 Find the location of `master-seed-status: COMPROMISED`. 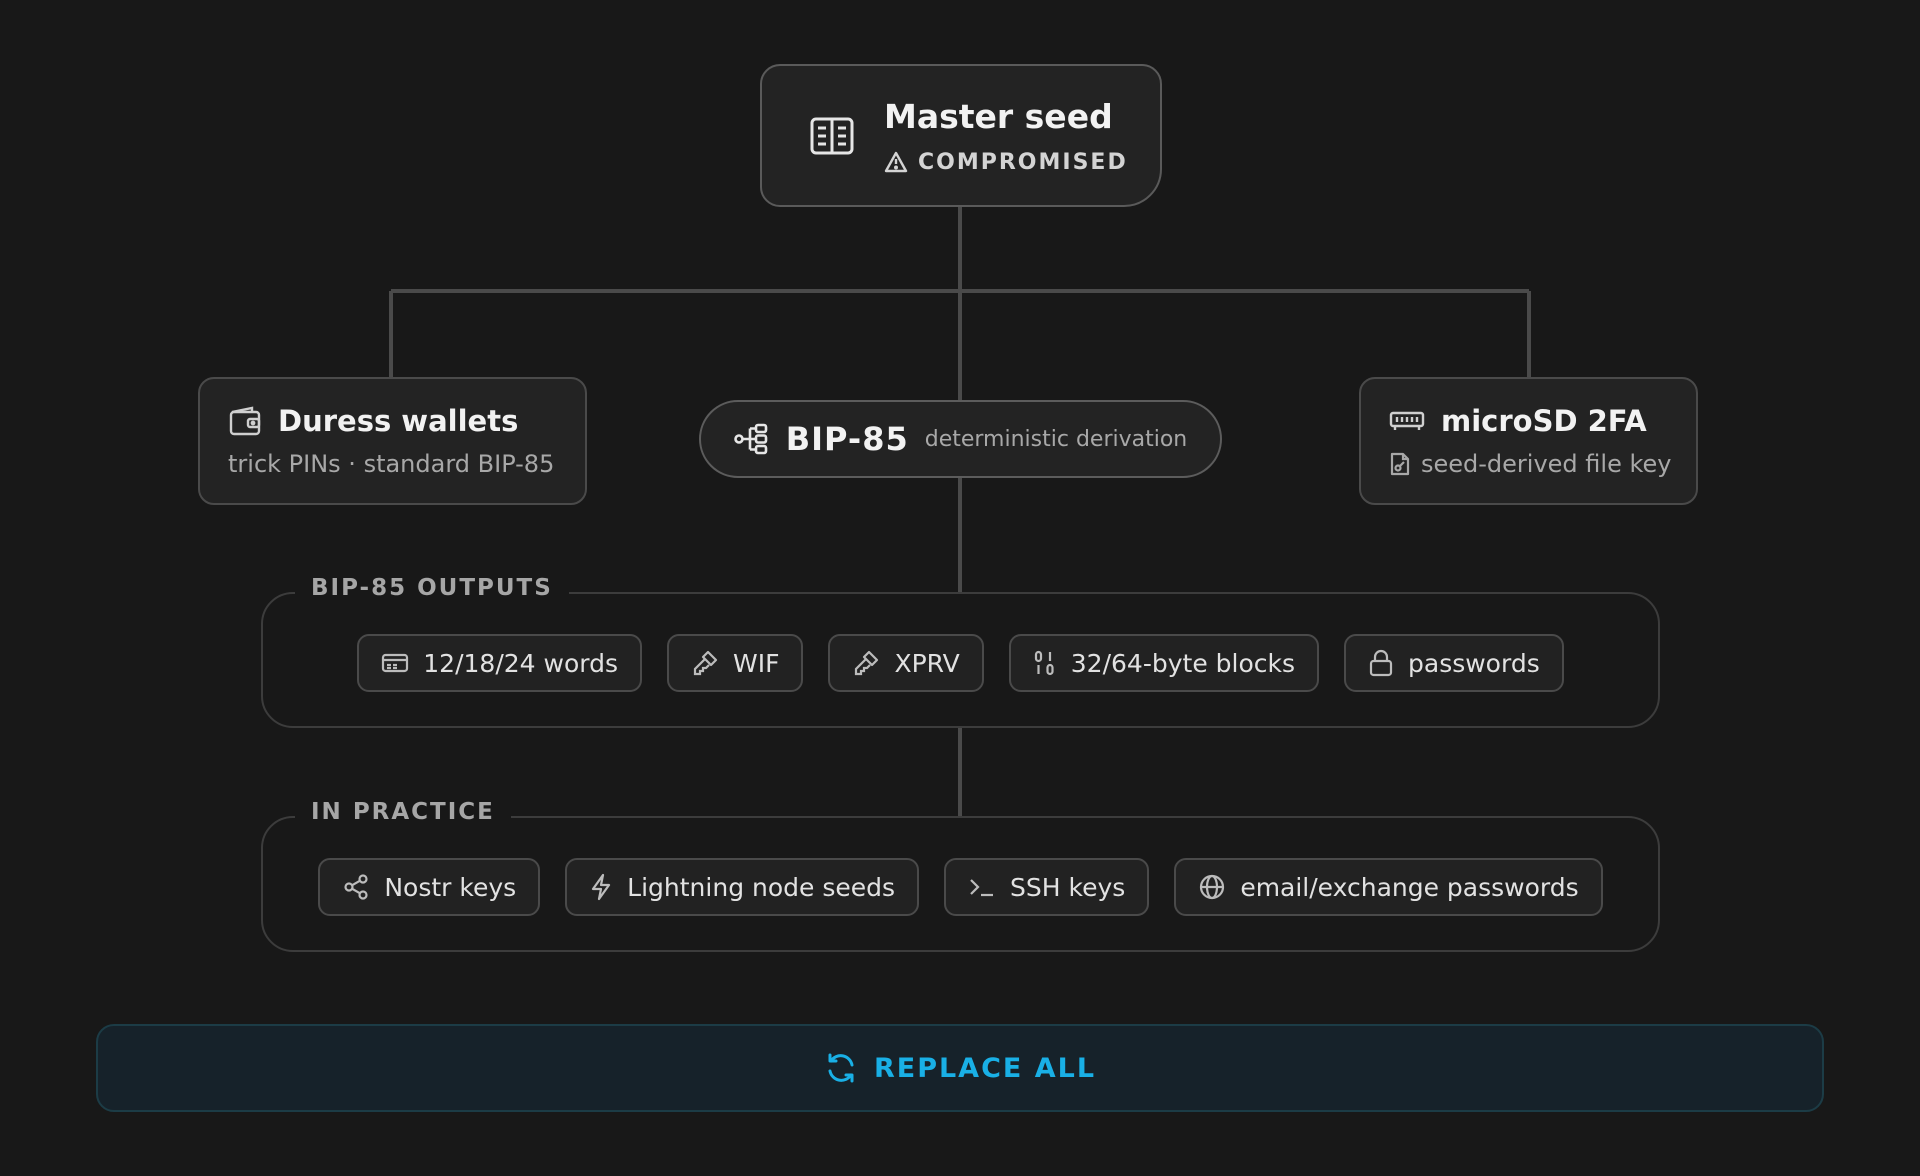

master-seed-status: COMPROMISED is located at coordinates (1006, 162).